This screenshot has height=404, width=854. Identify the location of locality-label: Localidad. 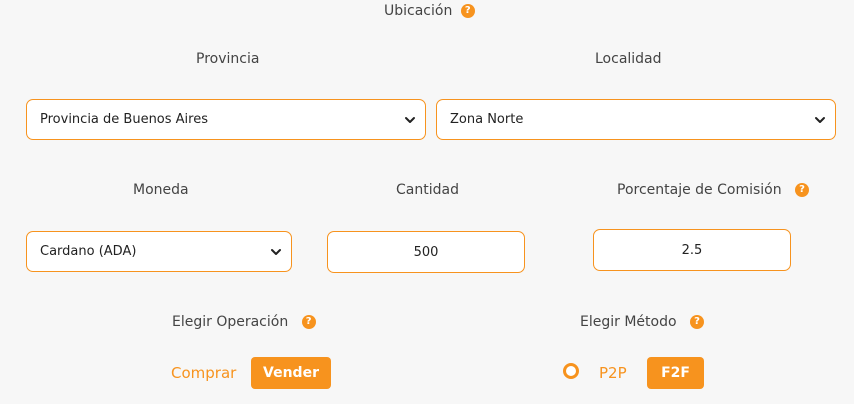
(628, 59).